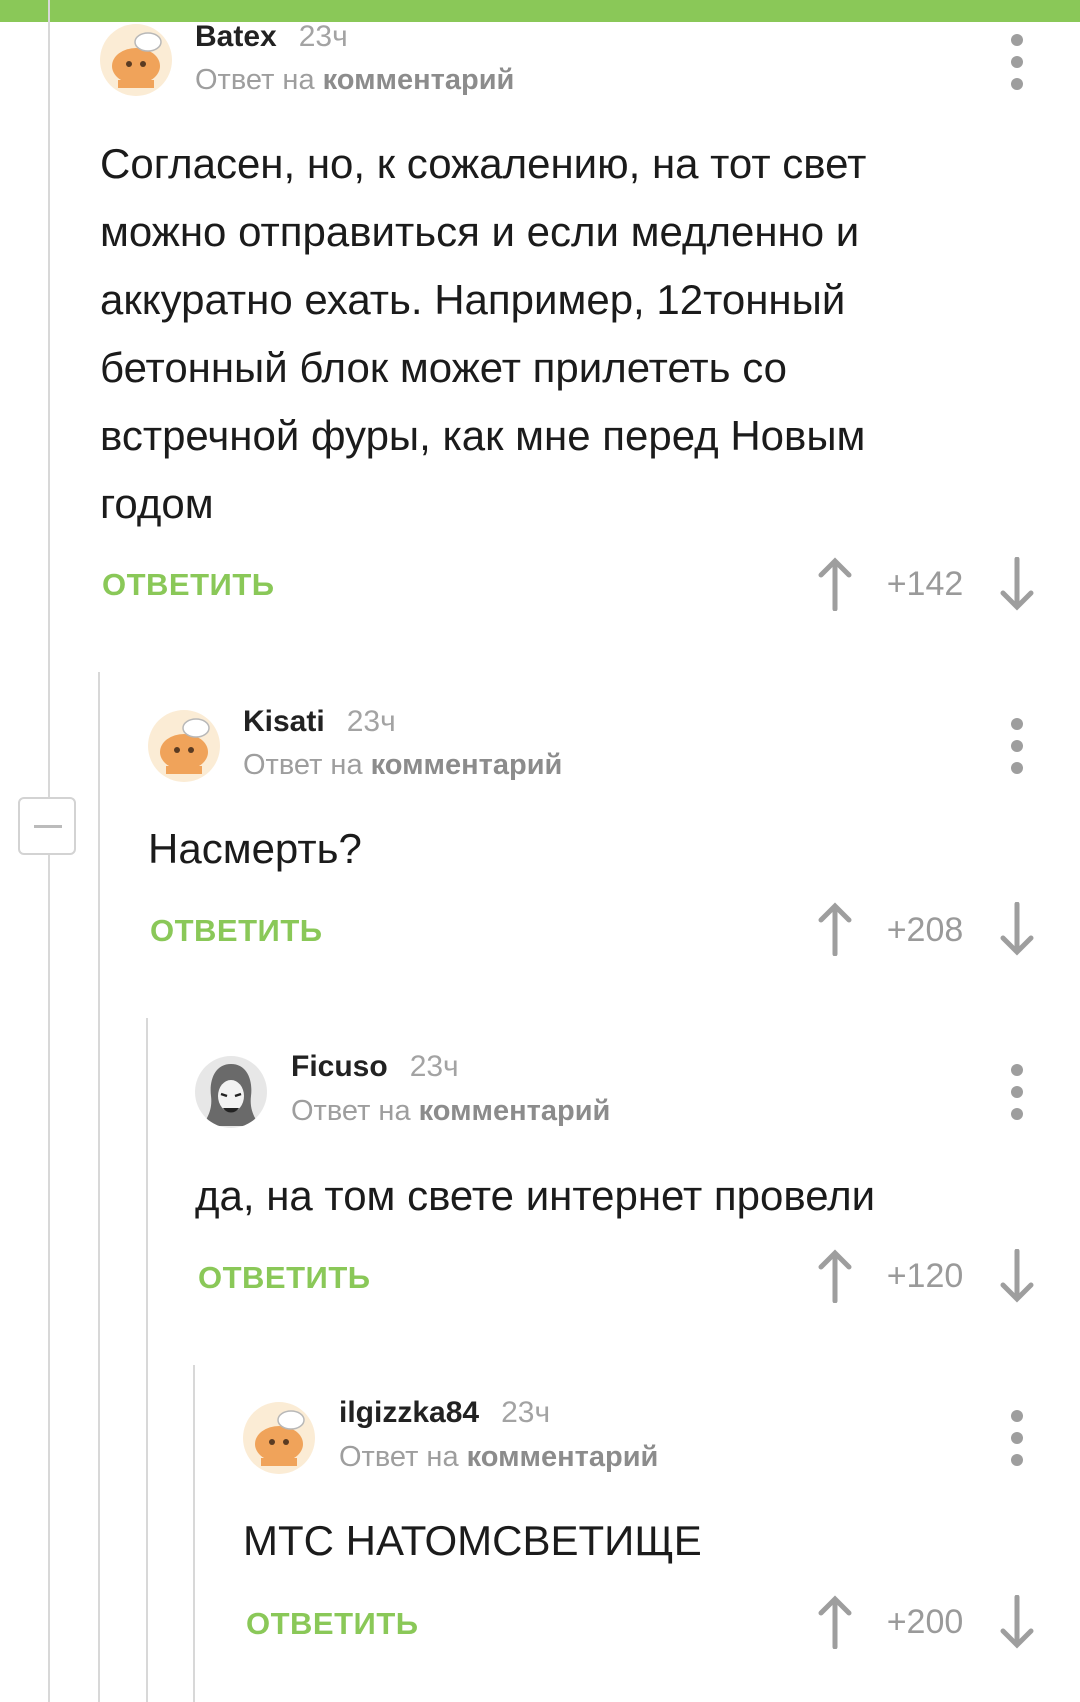  What do you see at coordinates (535, 1195) in the screenshot?
I see `comment-text: да, на том свете интернет провели` at bounding box center [535, 1195].